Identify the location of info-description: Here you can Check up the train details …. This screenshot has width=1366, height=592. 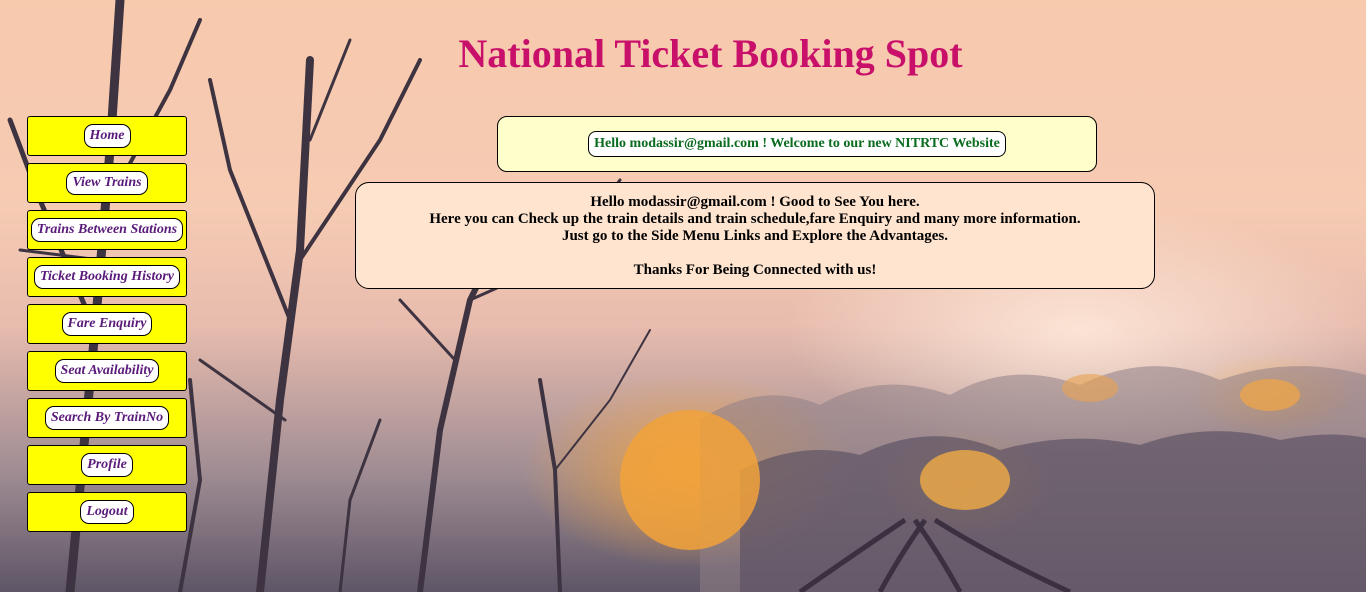
(755, 219).